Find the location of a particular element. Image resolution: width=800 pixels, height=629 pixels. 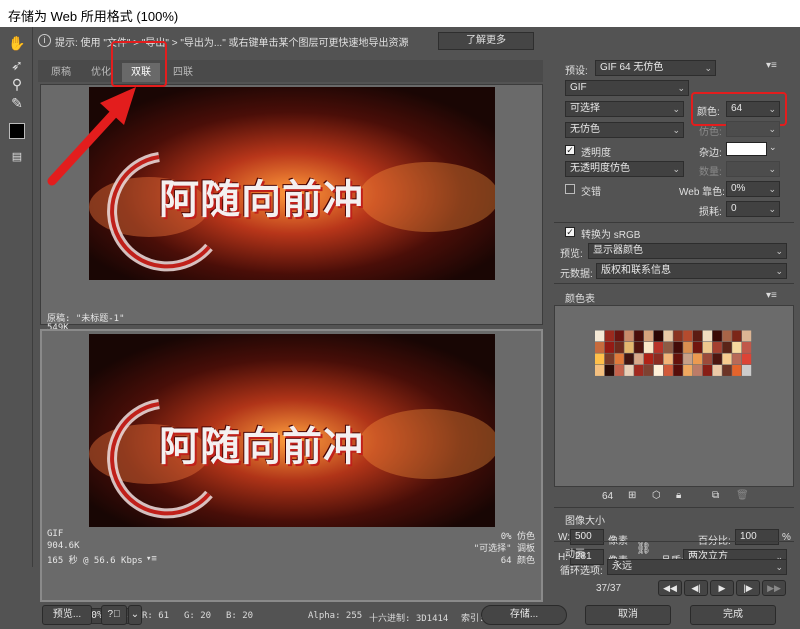

convert-srgb-checkbox: ✓ is located at coordinates (570, 232).